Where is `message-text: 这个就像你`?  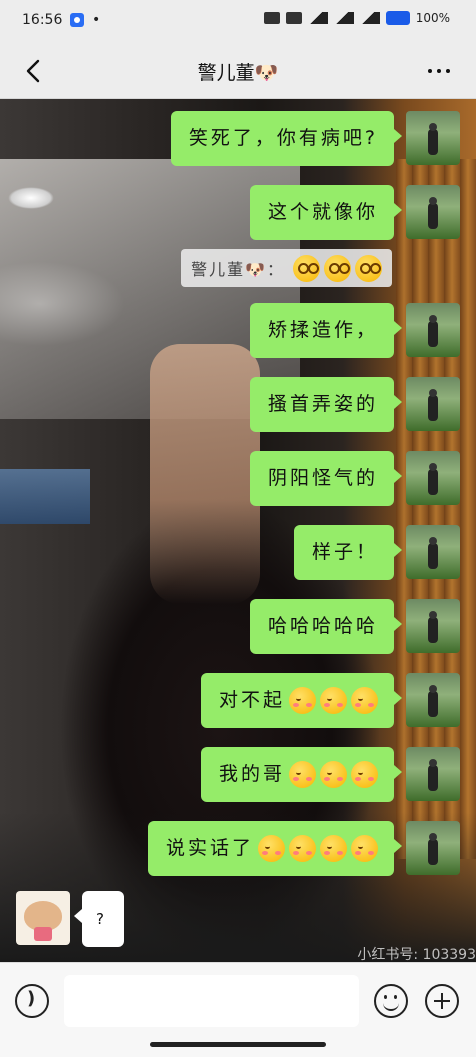
message-text: 这个就像你 is located at coordinates (322, 212).